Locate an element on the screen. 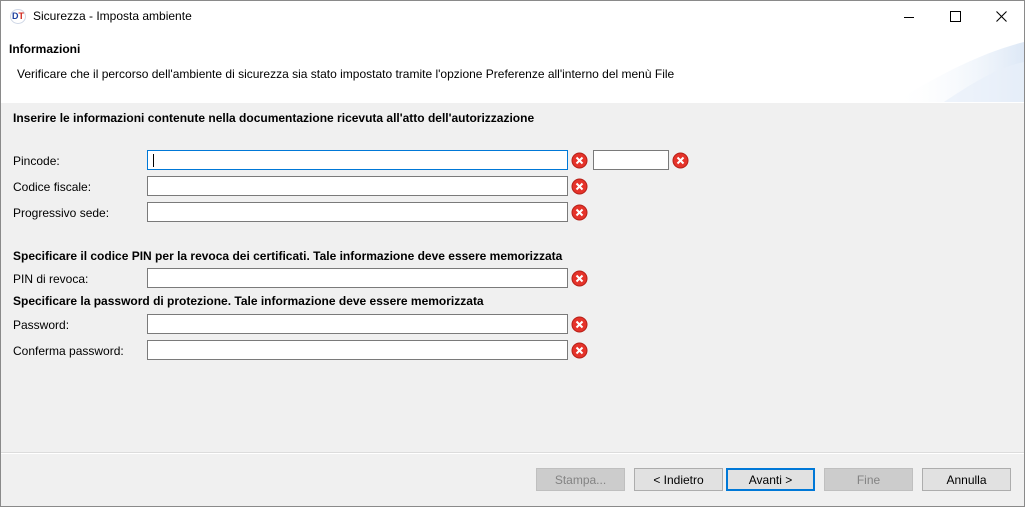  window-title: Sicurezza - Imposta ambiente is located at coordinates (112, 16).